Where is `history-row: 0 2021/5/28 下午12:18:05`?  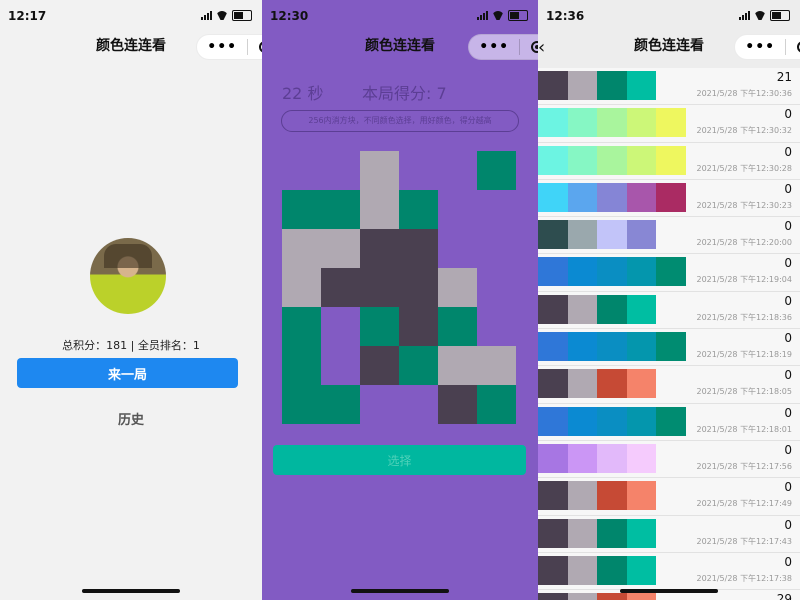
history-row: 0 2021/5/28 下午12:18:05 is located at coordinates (669, 385).